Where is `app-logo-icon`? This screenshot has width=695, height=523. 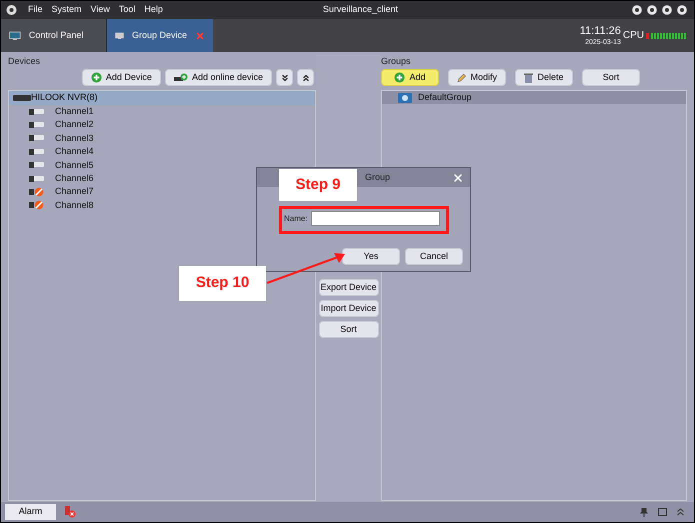
app-logo-icon is located at coordinates (11, 10).